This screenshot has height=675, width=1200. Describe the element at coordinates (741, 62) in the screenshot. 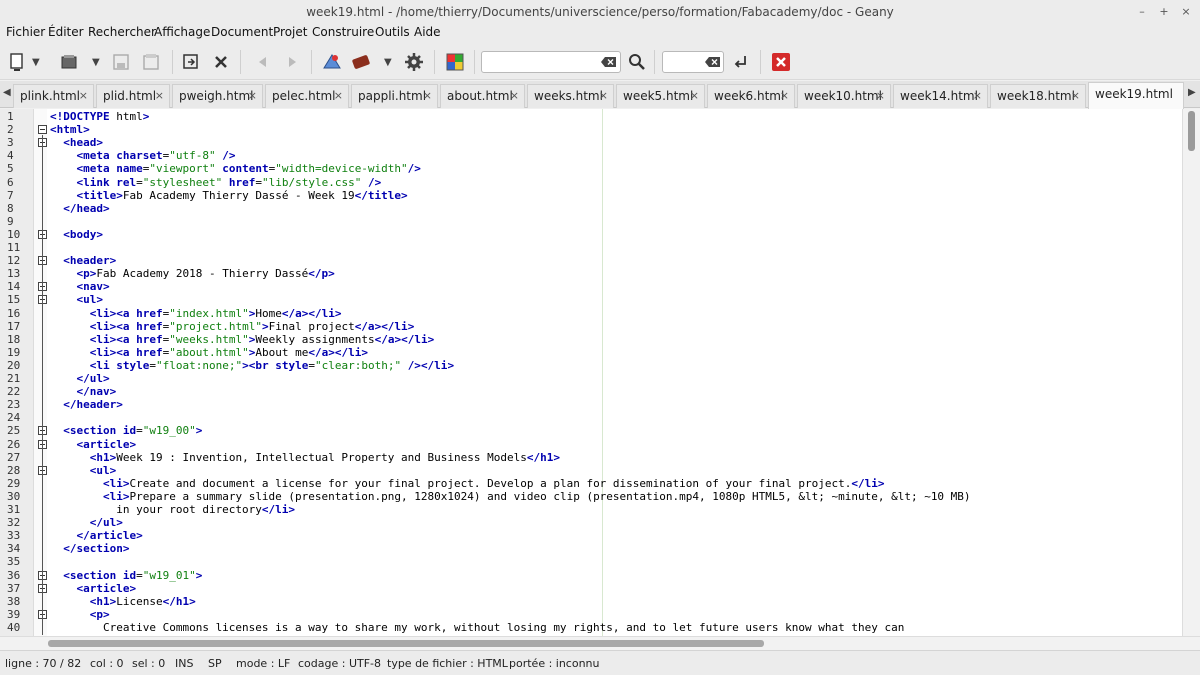

I see `goto-line-icon` at that location.